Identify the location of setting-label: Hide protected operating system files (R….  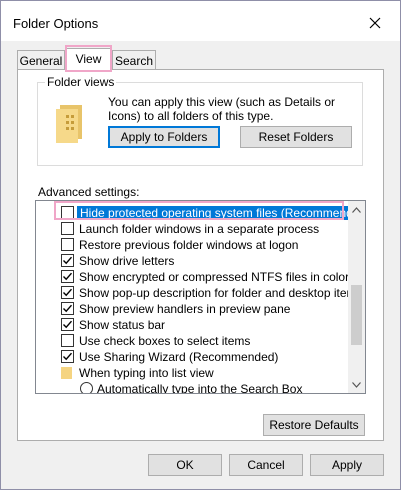
(221, 213).